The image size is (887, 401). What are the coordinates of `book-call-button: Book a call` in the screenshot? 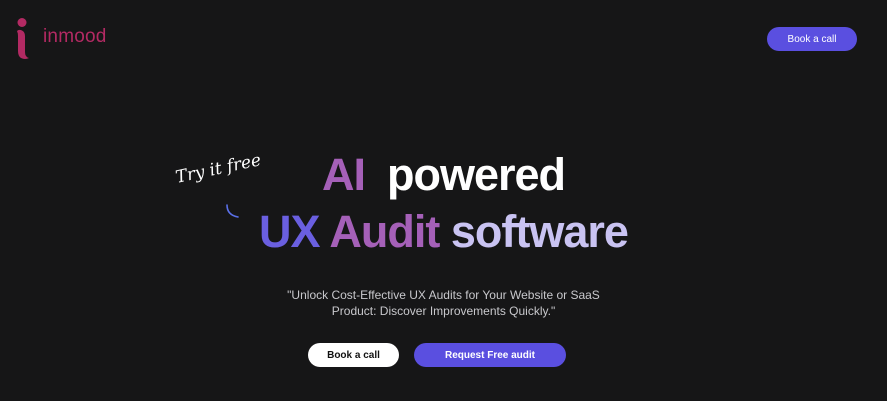 It's located at (353, 355).